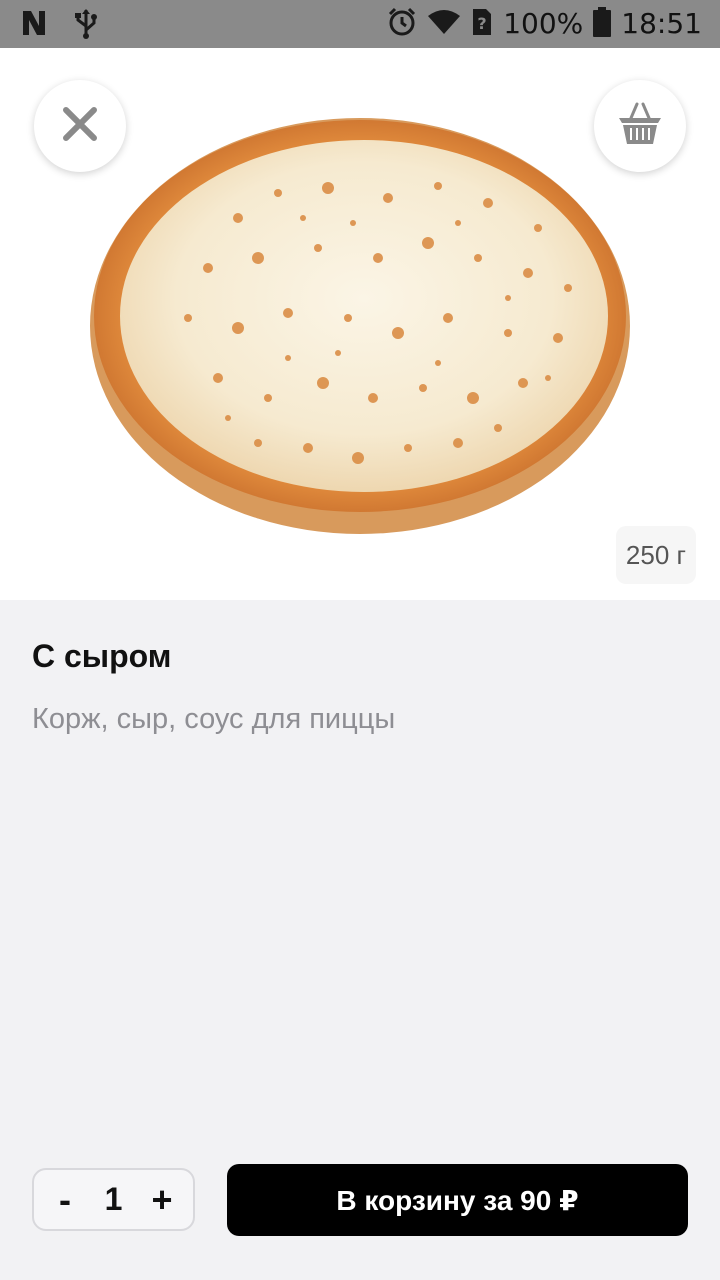 The width and height of the screenshot is (720, 1280). I want to click on sim-unknown-icon: ?, so click(482, 24).